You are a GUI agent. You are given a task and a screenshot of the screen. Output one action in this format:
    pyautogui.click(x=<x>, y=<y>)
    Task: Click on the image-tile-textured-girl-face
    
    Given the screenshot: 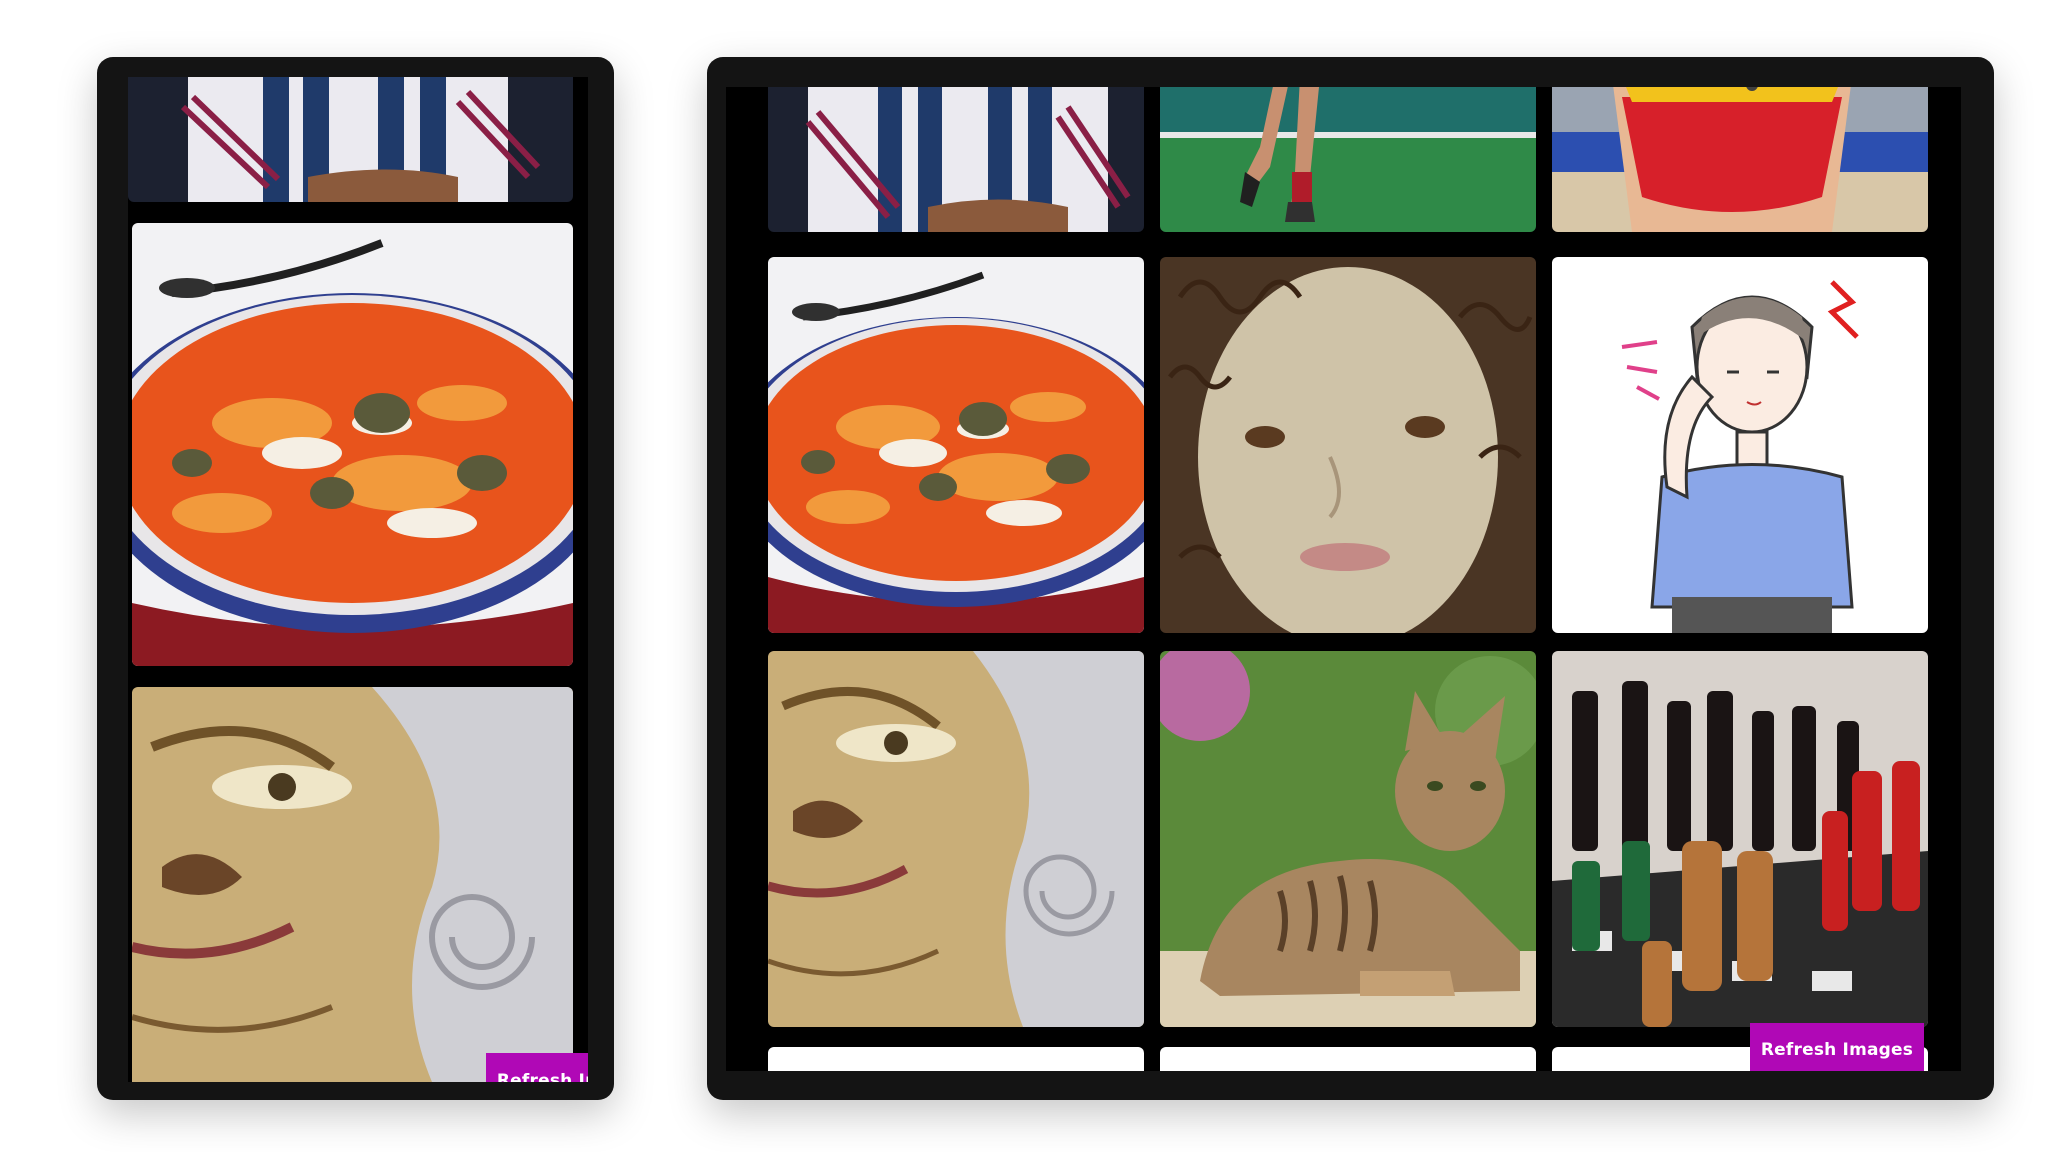 What is the action you would take?
    pyautogui.click(x=1348, y=445)
    